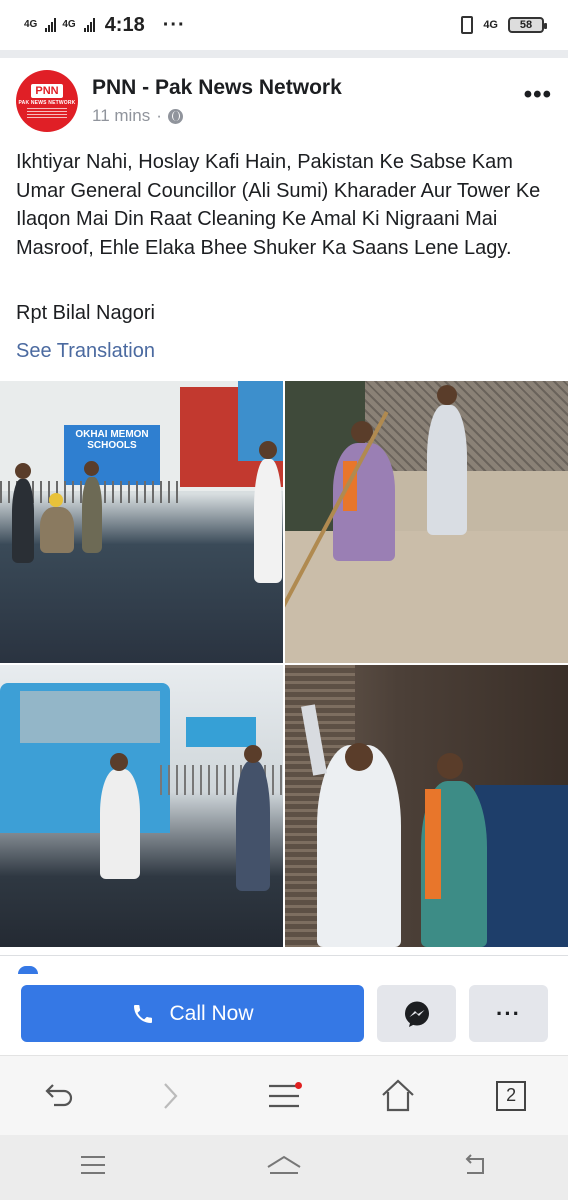 This screenshot has height=1200, width=568. I want to click on back-button, so click(57, 1096).